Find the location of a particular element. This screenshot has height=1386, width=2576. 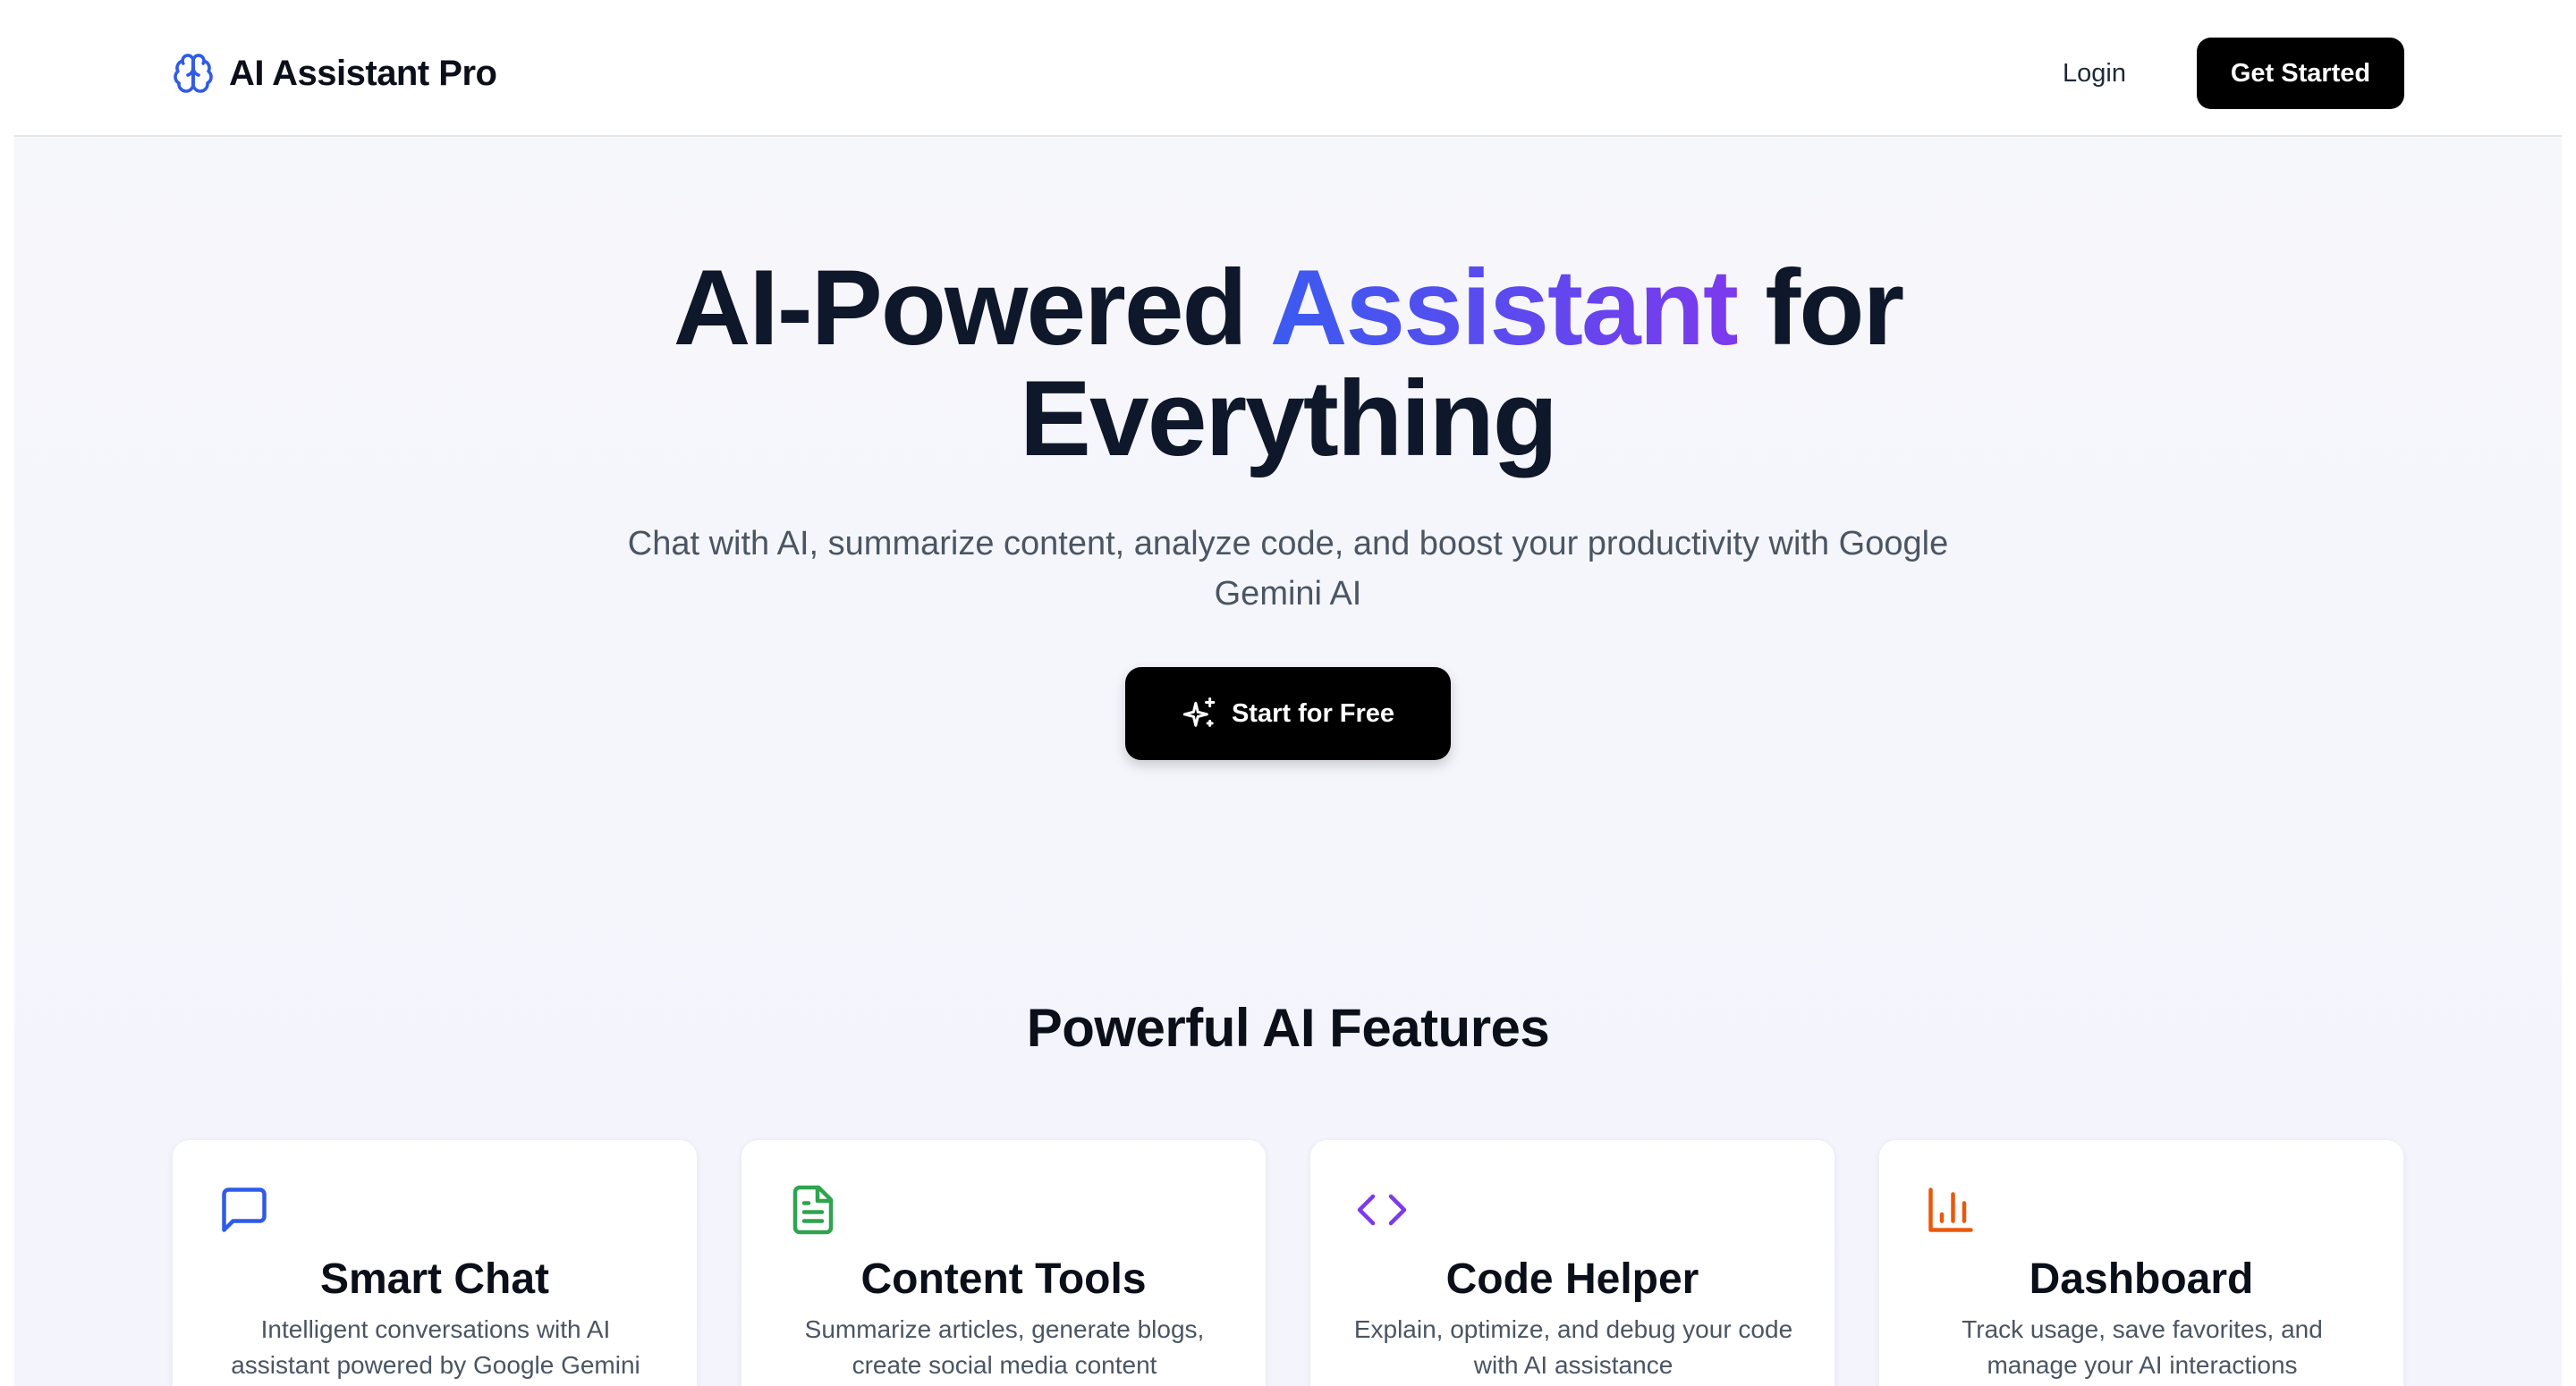

top-nav: AI Assistant Pro Login Get Started is located at coordinates (1288, 73).